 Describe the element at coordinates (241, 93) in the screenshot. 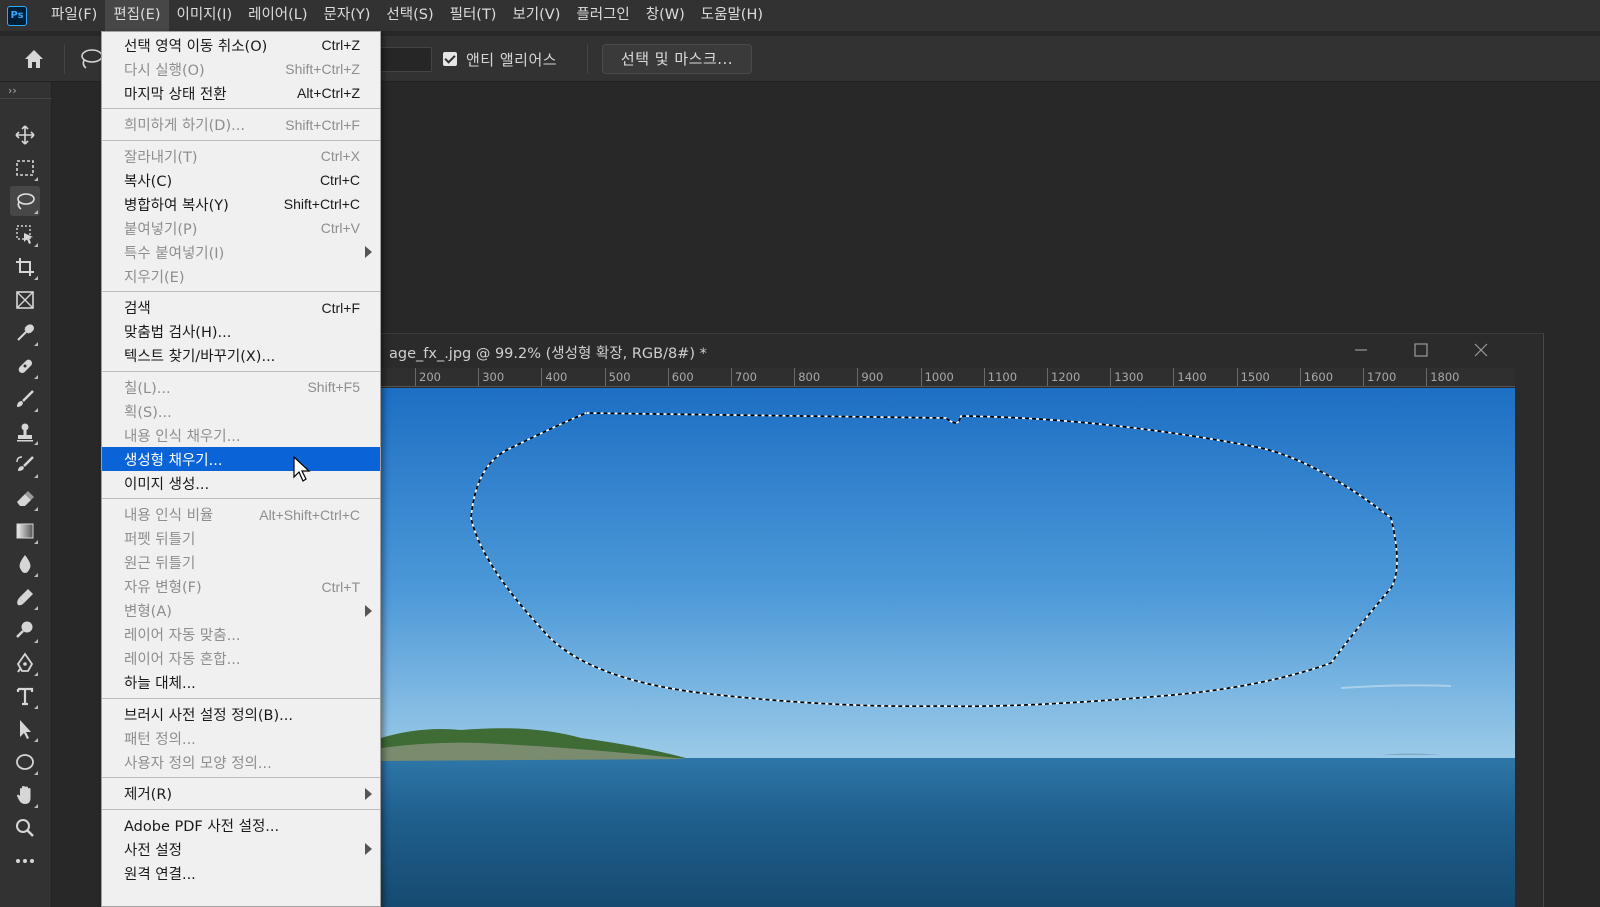

I see `edit-menu-item: 마지막 상태 전환 Alt+Ctrl+Z` at that location.